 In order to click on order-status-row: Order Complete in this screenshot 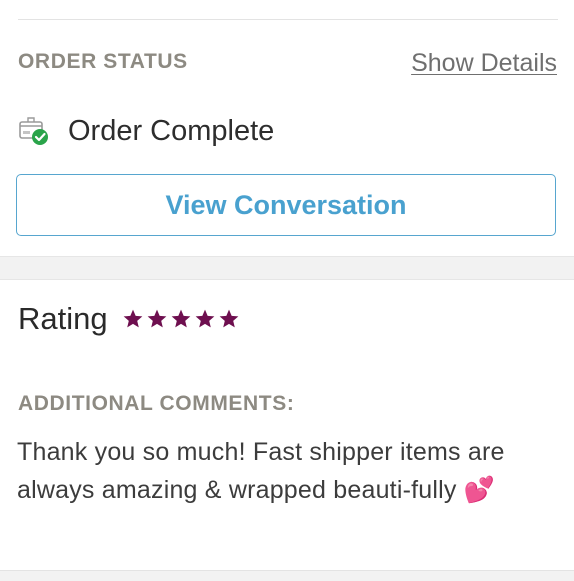, I will do `click(146, 131)`.